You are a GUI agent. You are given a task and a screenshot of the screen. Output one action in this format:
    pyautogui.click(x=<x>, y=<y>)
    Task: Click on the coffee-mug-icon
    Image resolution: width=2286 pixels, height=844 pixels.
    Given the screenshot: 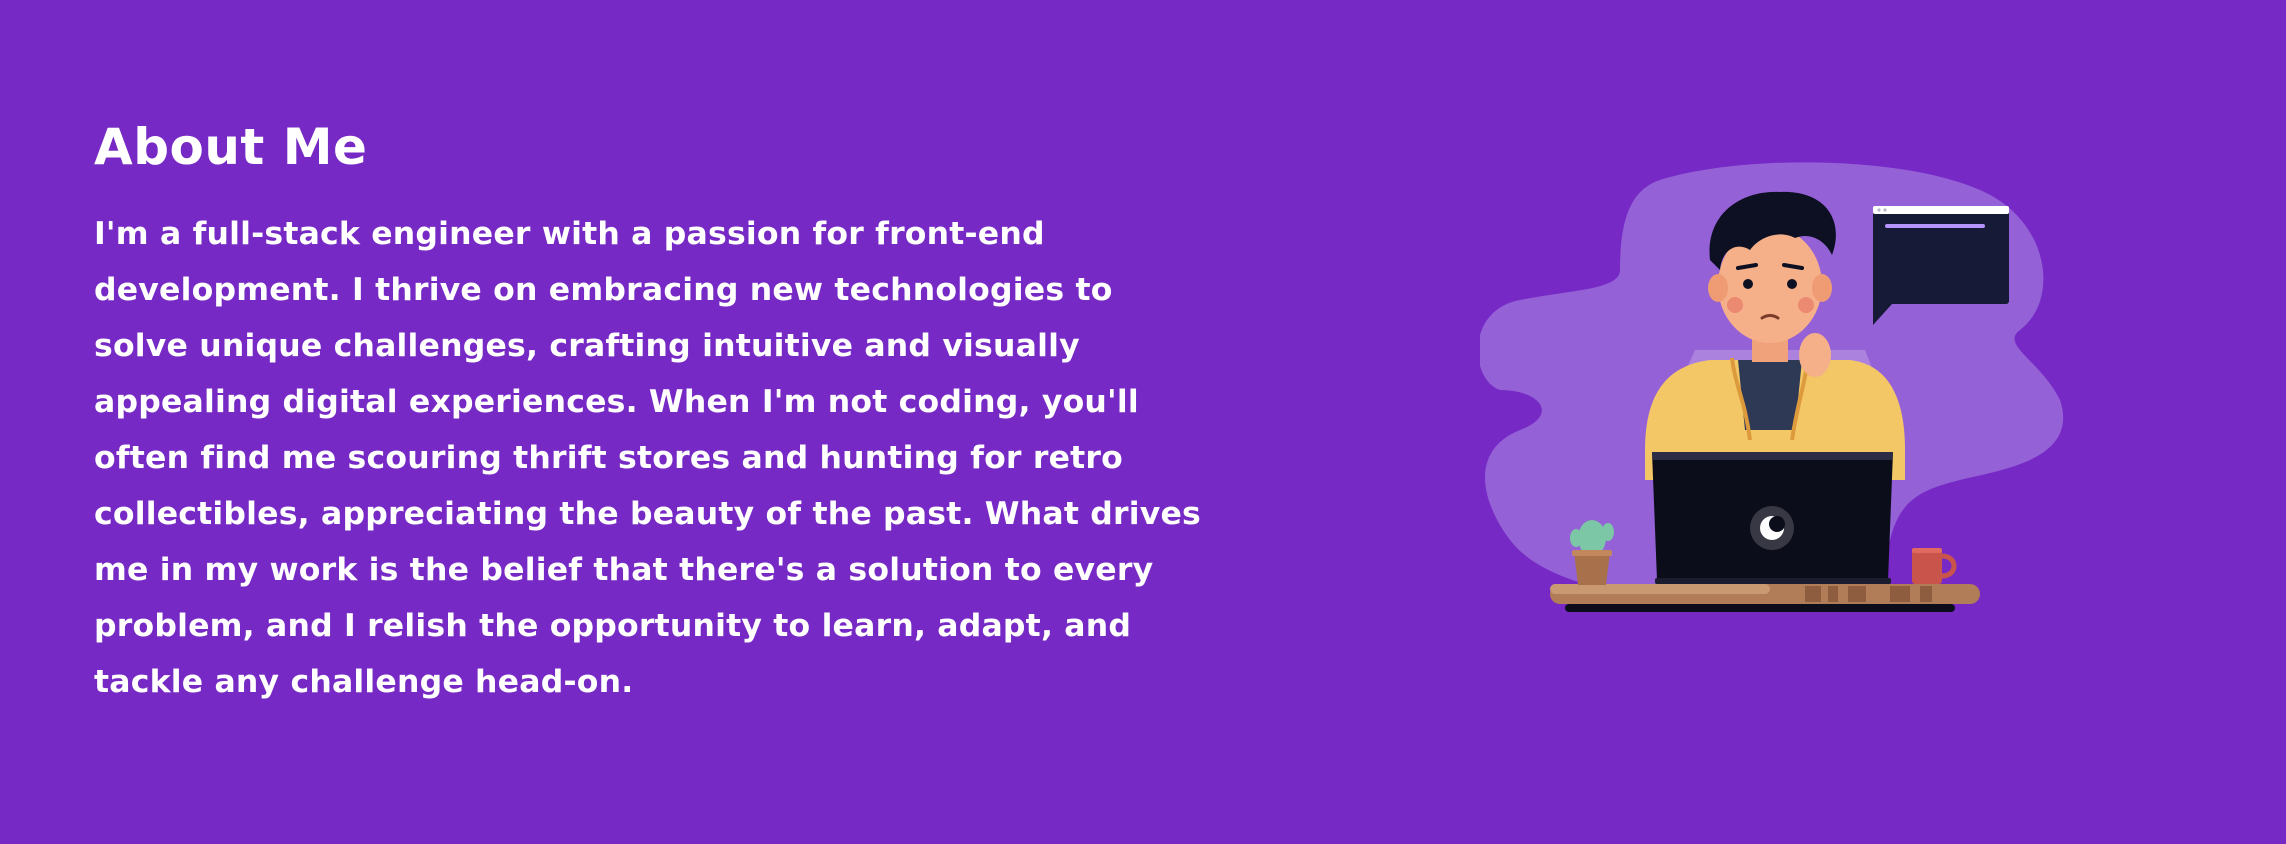 What is the action you would take?
    pyautogui.click(x=1934, y=566)
    